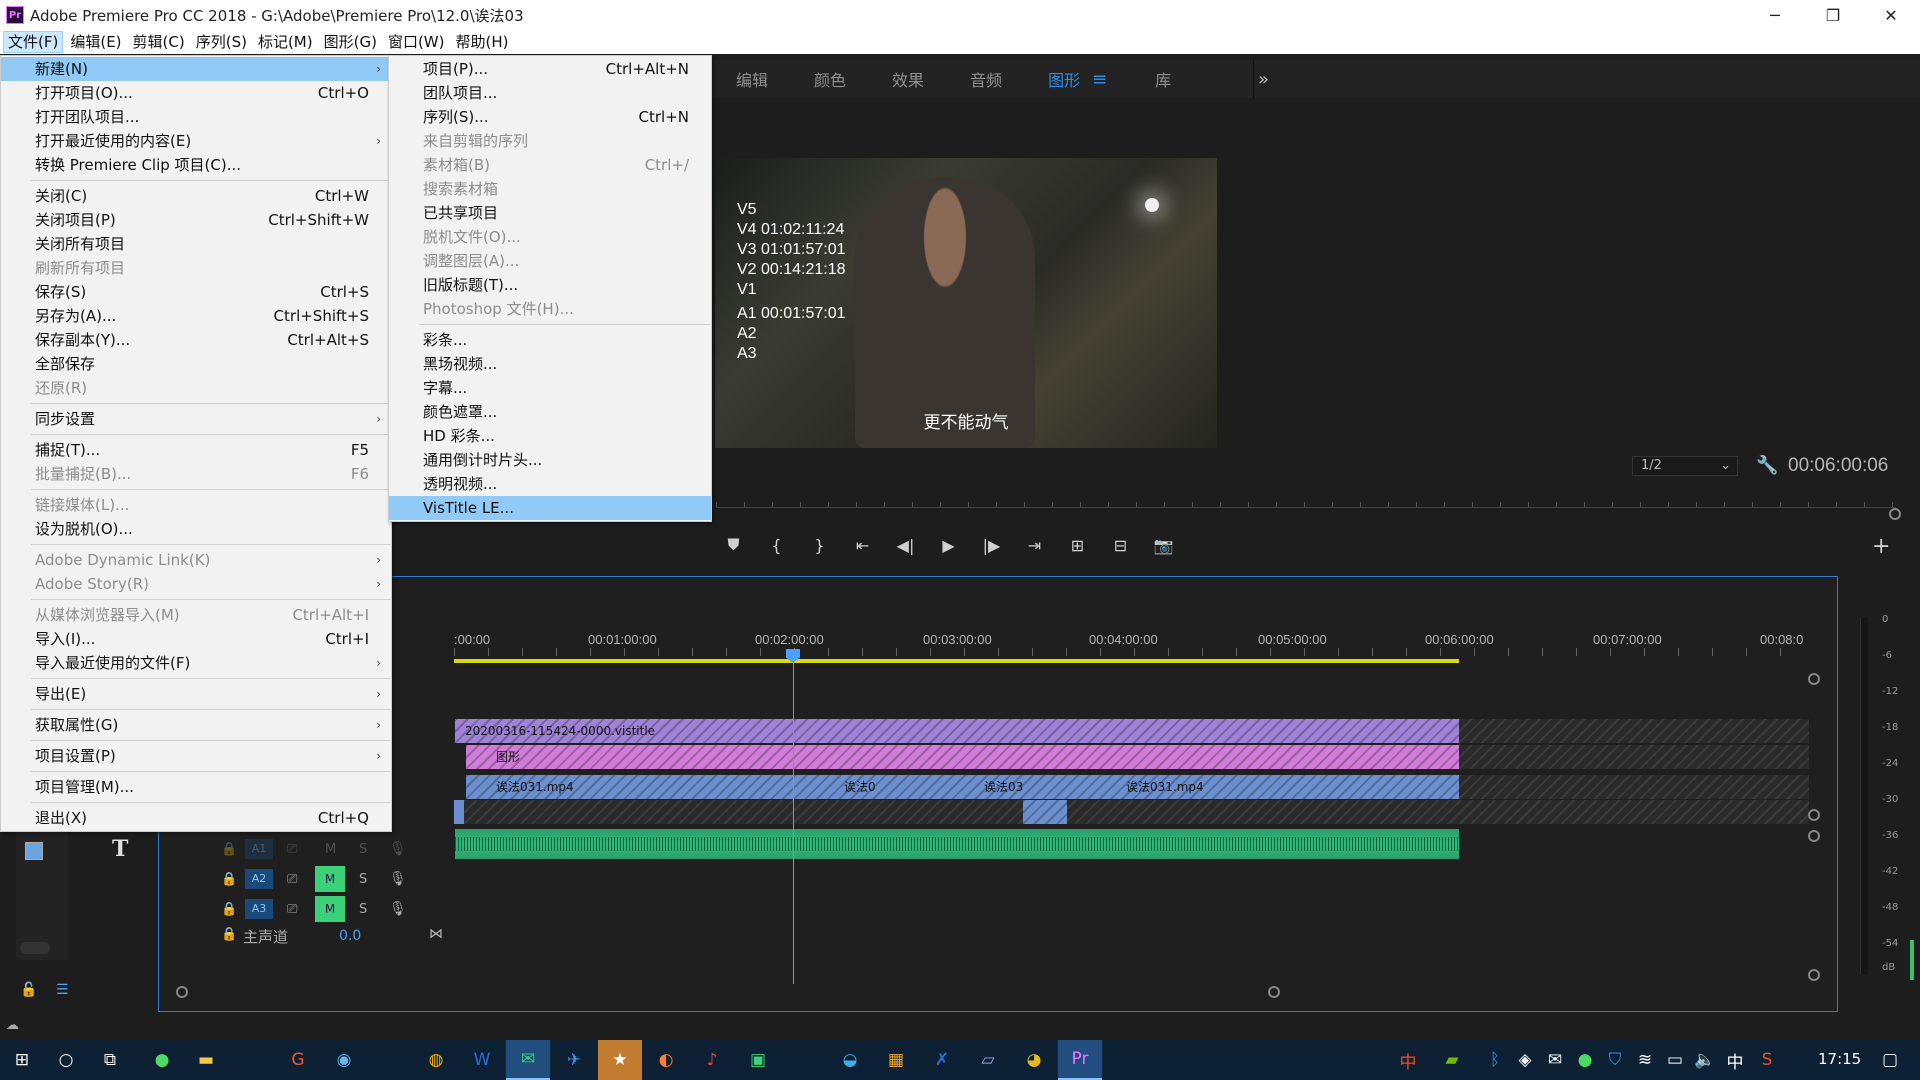  What do you see at coordinates (196, 694) in the screenshot?
I see `file-menu-item: 导出(E) ›` at bounding box center [196, 694].